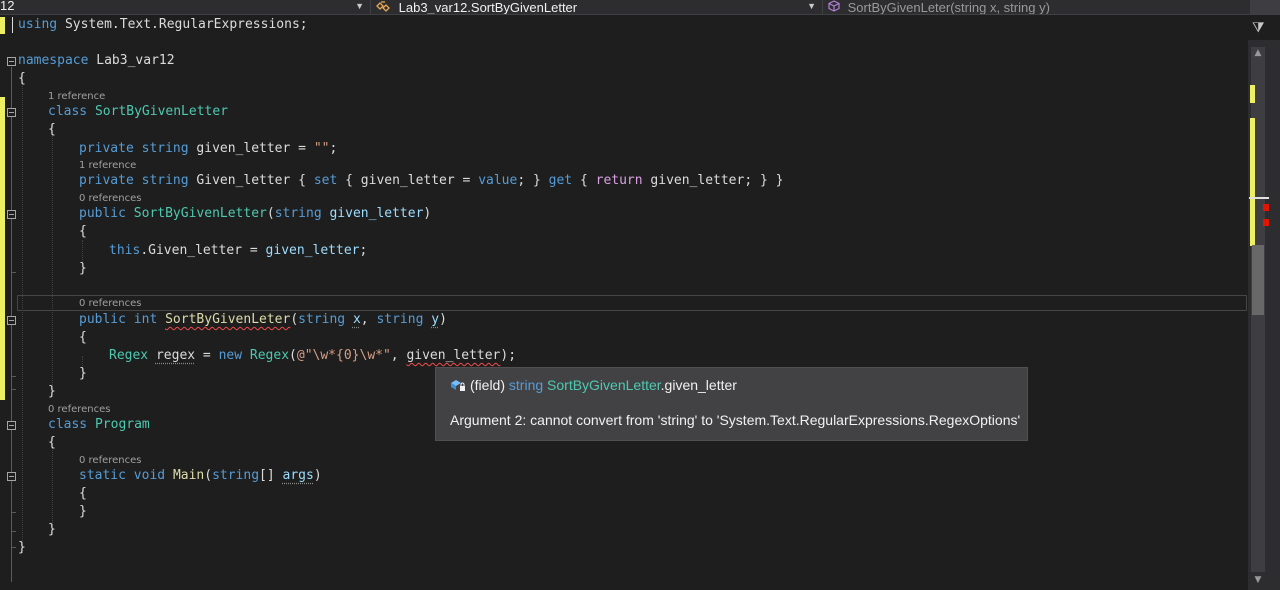 The image size is (1280, 590). What do you see at coordinates (598, 7) in the screenshot?
I see `type-dropdown: Lab3_var12.SortByGivenLetter ▼` at bounding box center [598, 7].